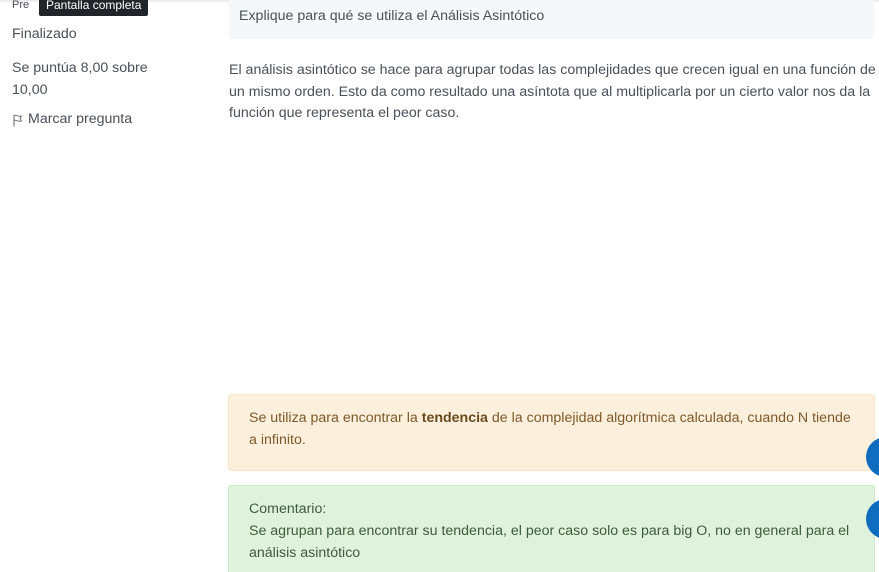  I want to click on flag-icon, so click(17, 120).